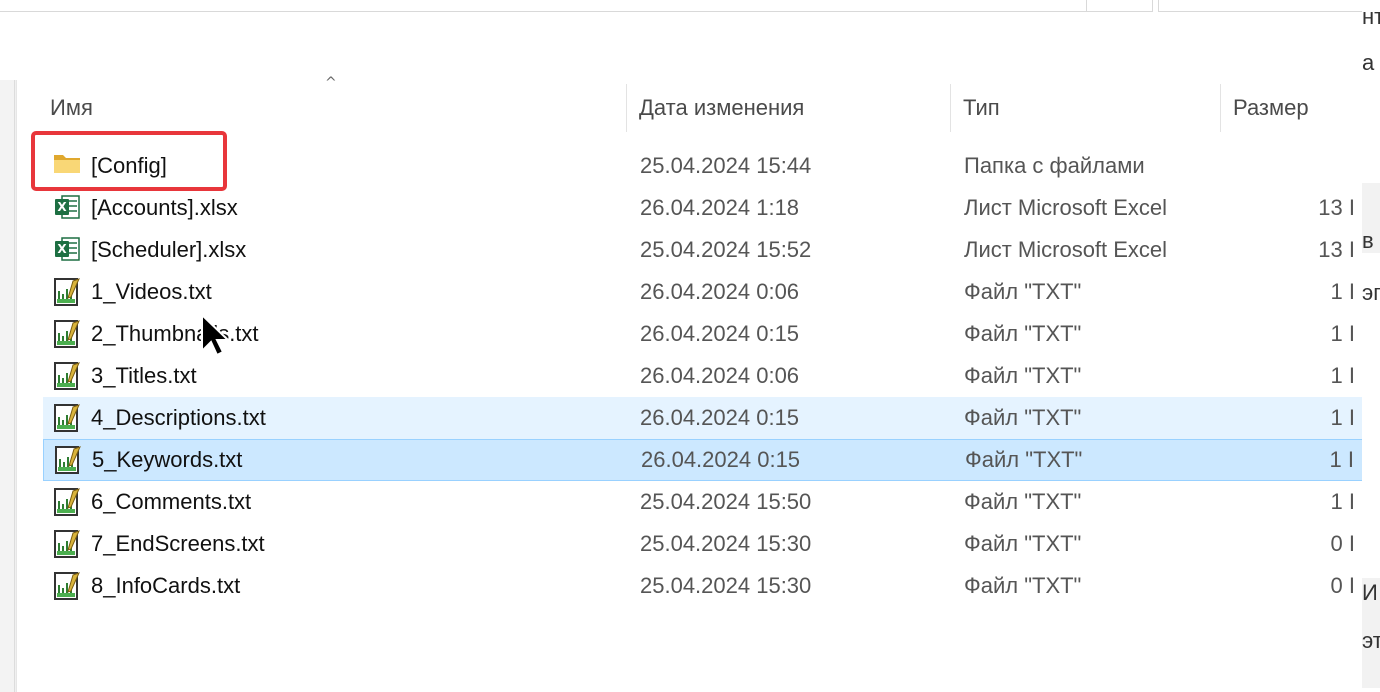  What do you see at coordinates (166, 585) in the screenshot?
I see `file-name: 8_InfoCards.txt` at bounding box center [166, 585].